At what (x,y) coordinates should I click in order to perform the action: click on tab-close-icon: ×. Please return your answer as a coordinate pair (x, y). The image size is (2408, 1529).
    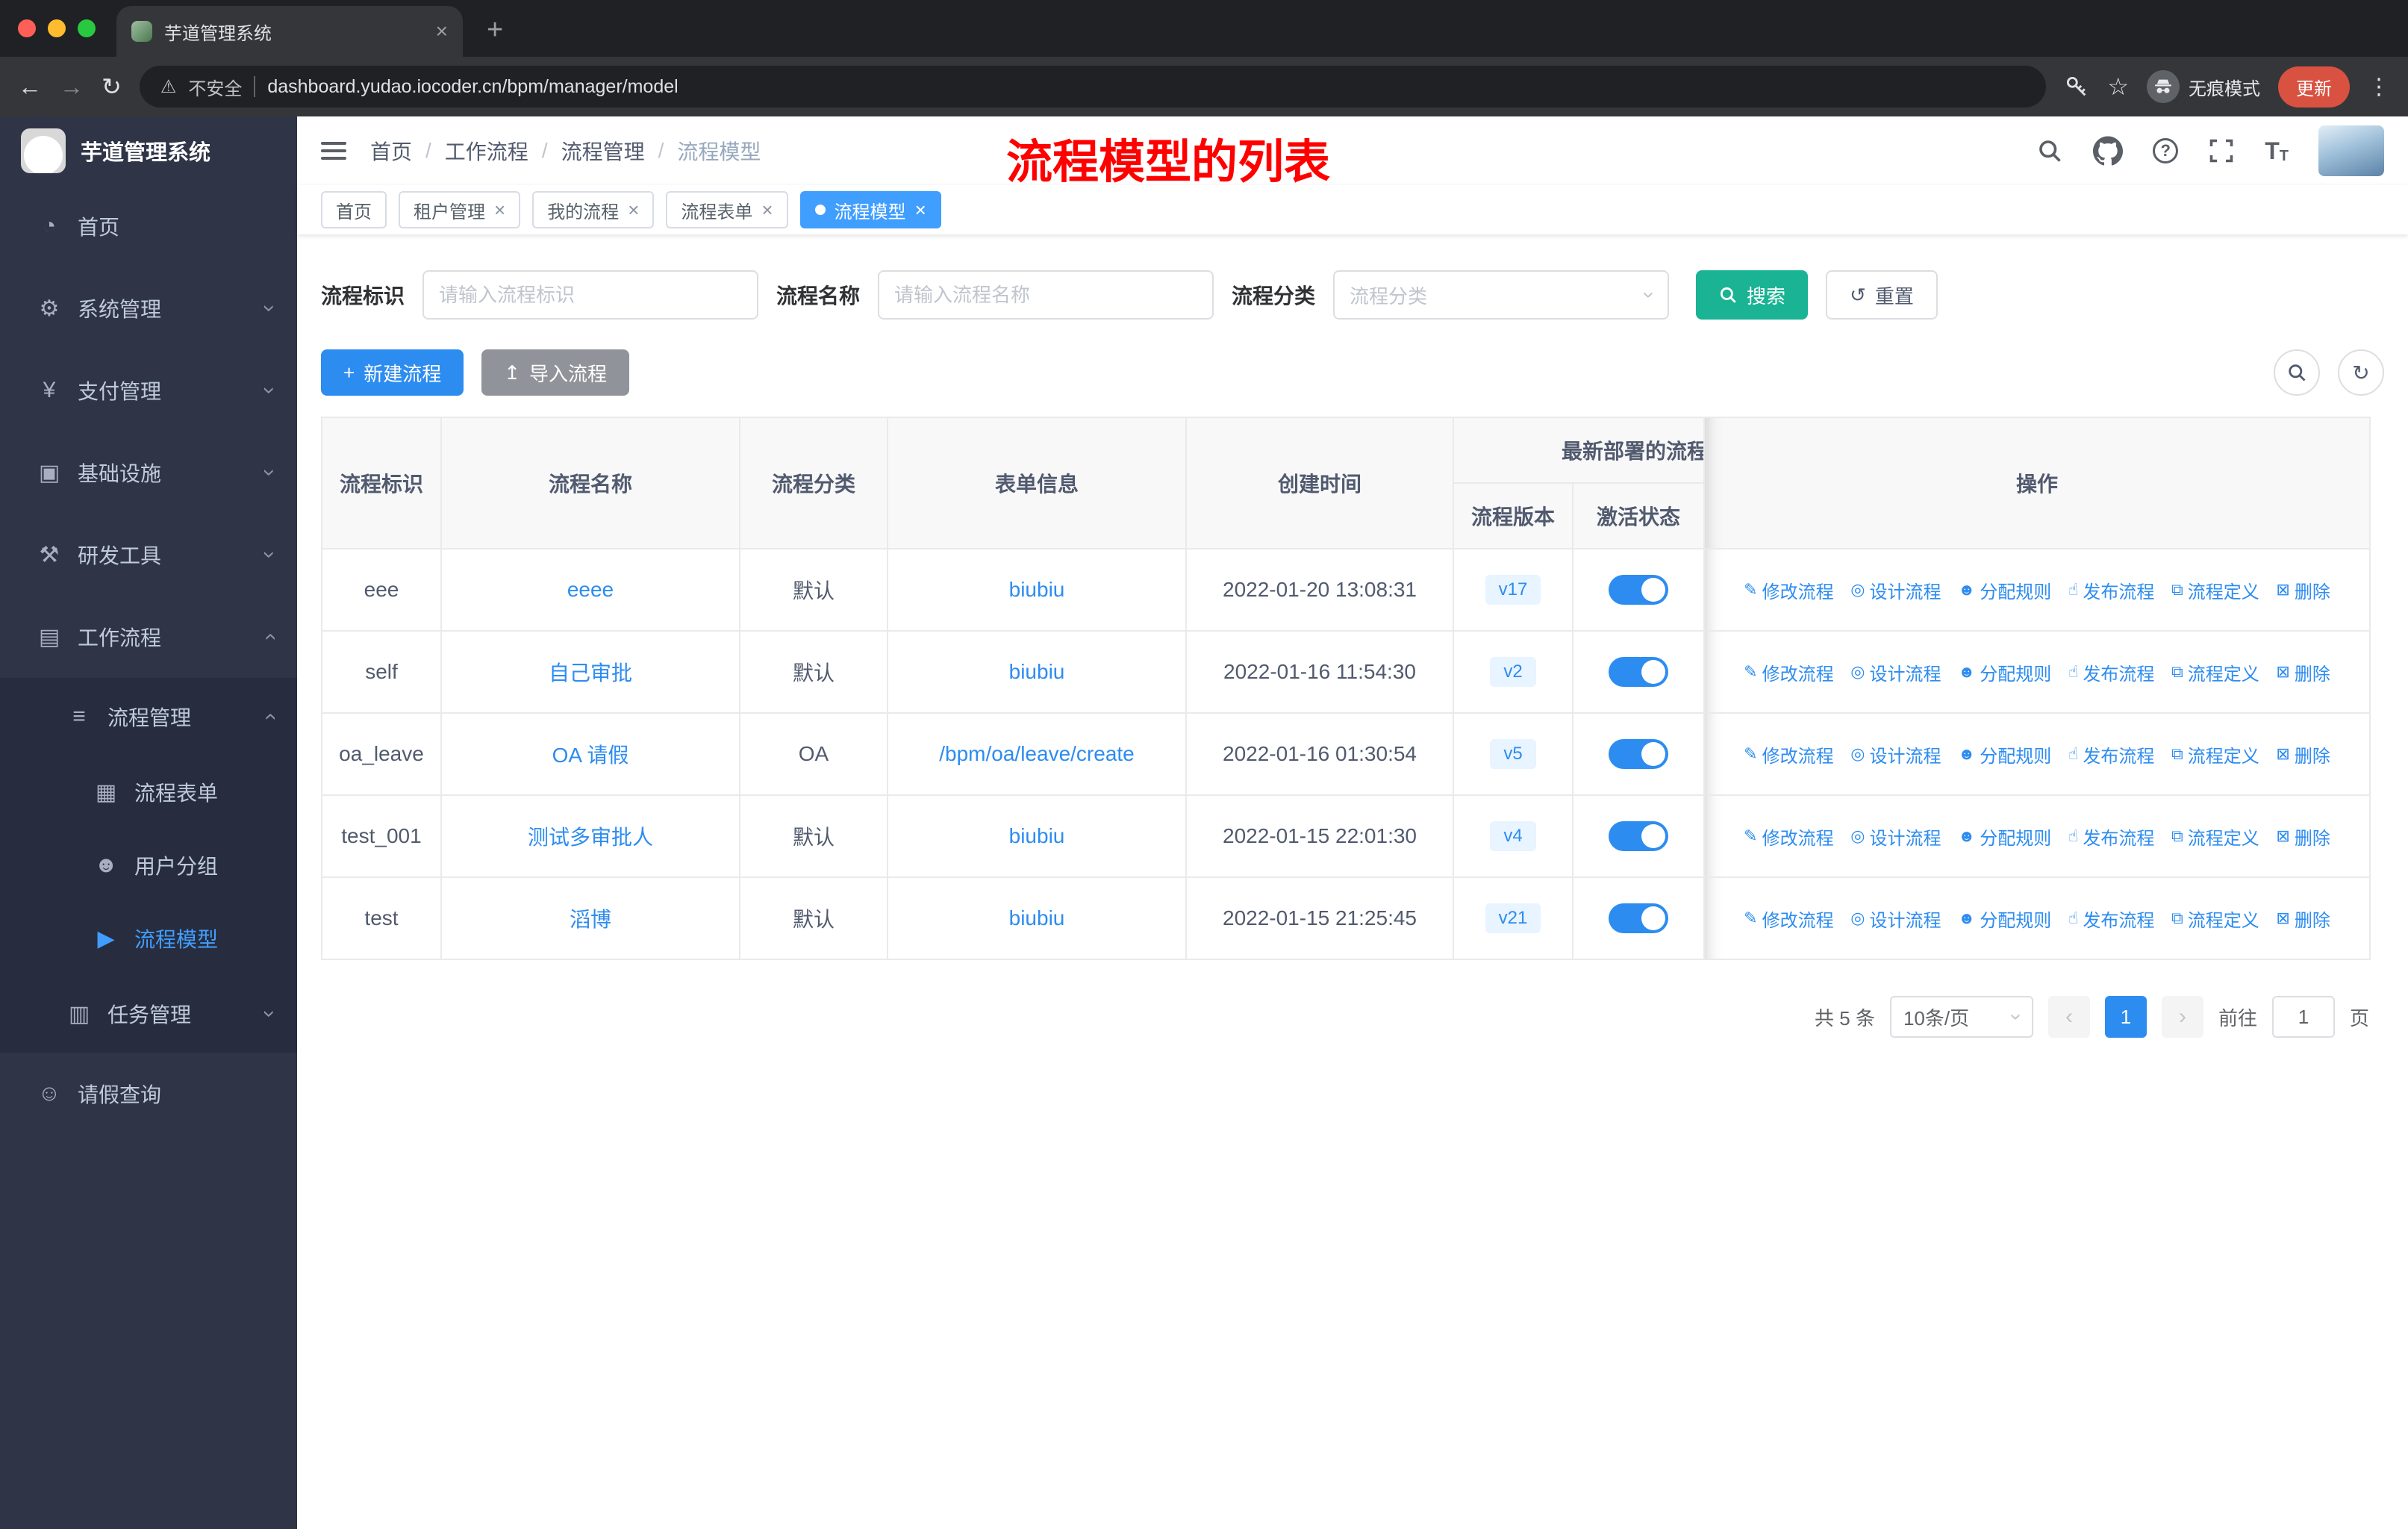
    Looking at the image, I should click on (442, 31).